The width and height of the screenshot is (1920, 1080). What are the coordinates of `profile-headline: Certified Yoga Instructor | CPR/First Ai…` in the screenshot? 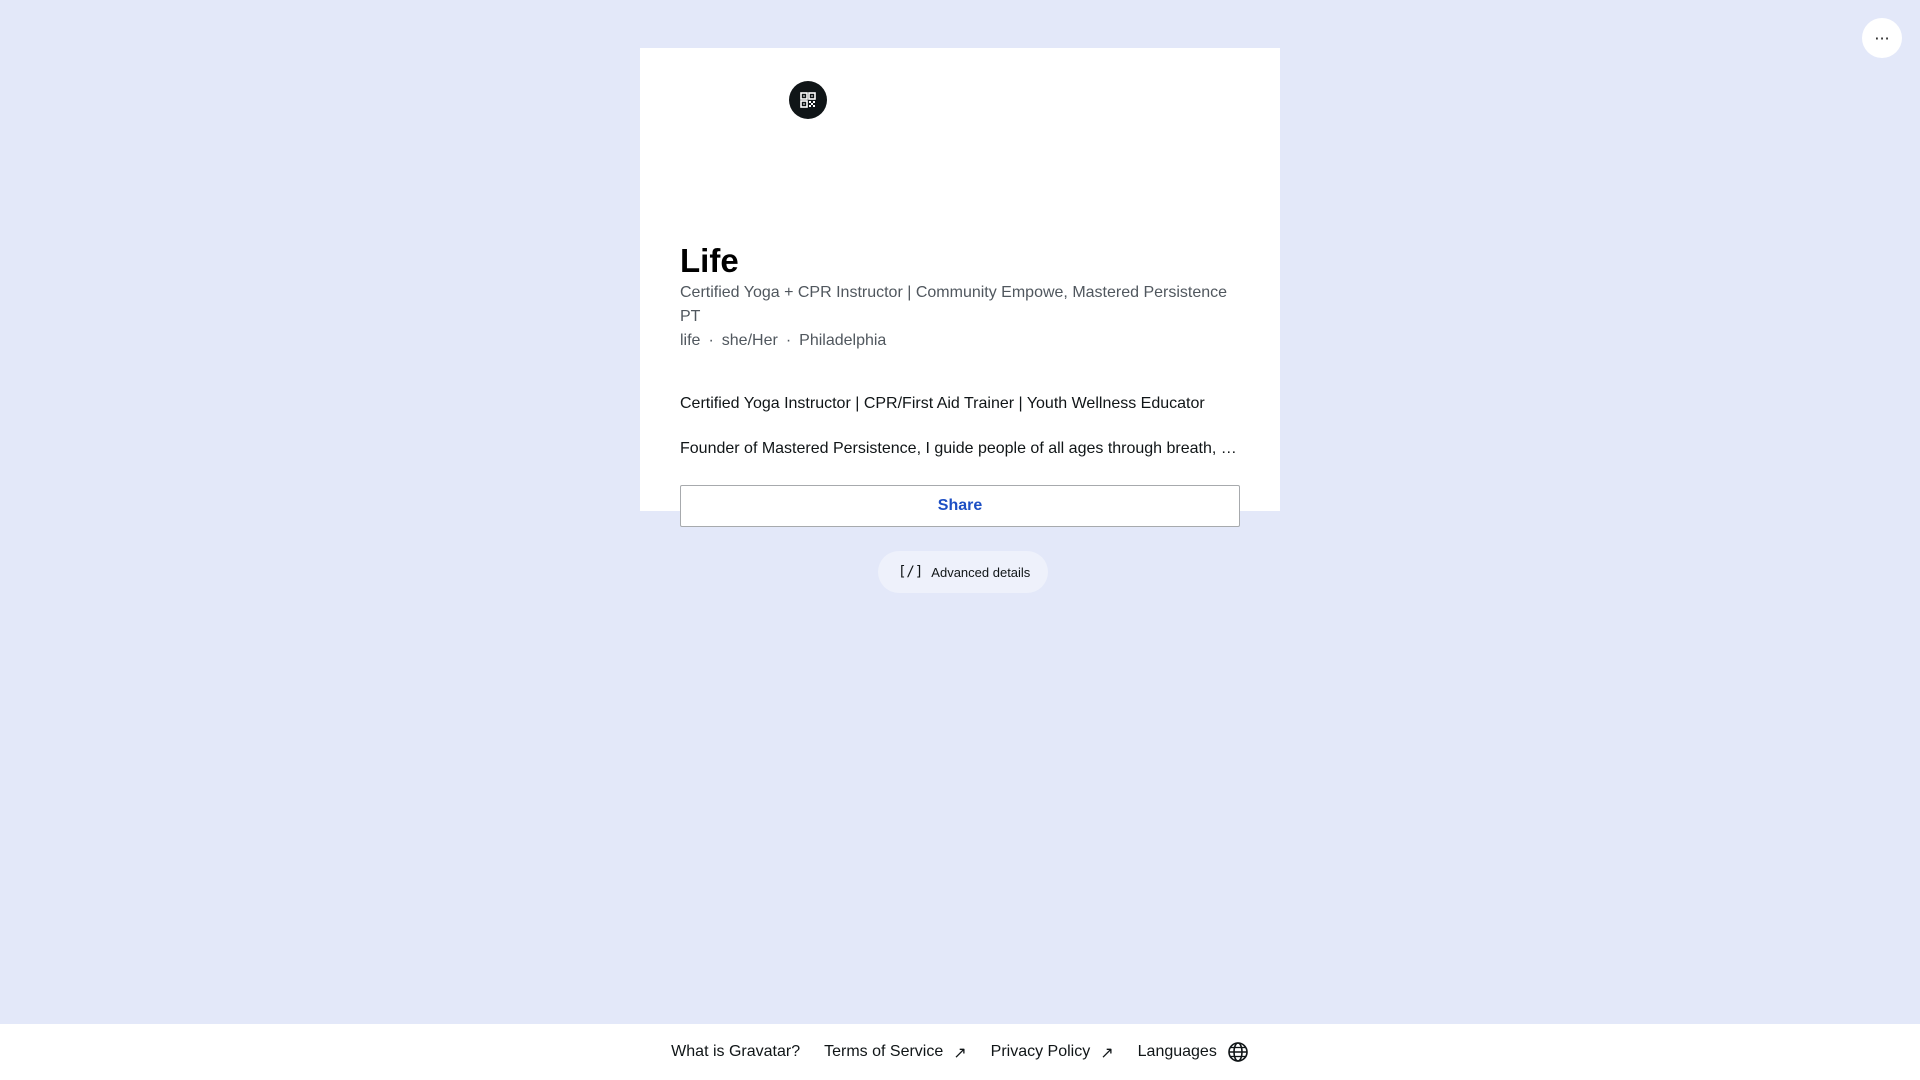 It's located at (942, 403).